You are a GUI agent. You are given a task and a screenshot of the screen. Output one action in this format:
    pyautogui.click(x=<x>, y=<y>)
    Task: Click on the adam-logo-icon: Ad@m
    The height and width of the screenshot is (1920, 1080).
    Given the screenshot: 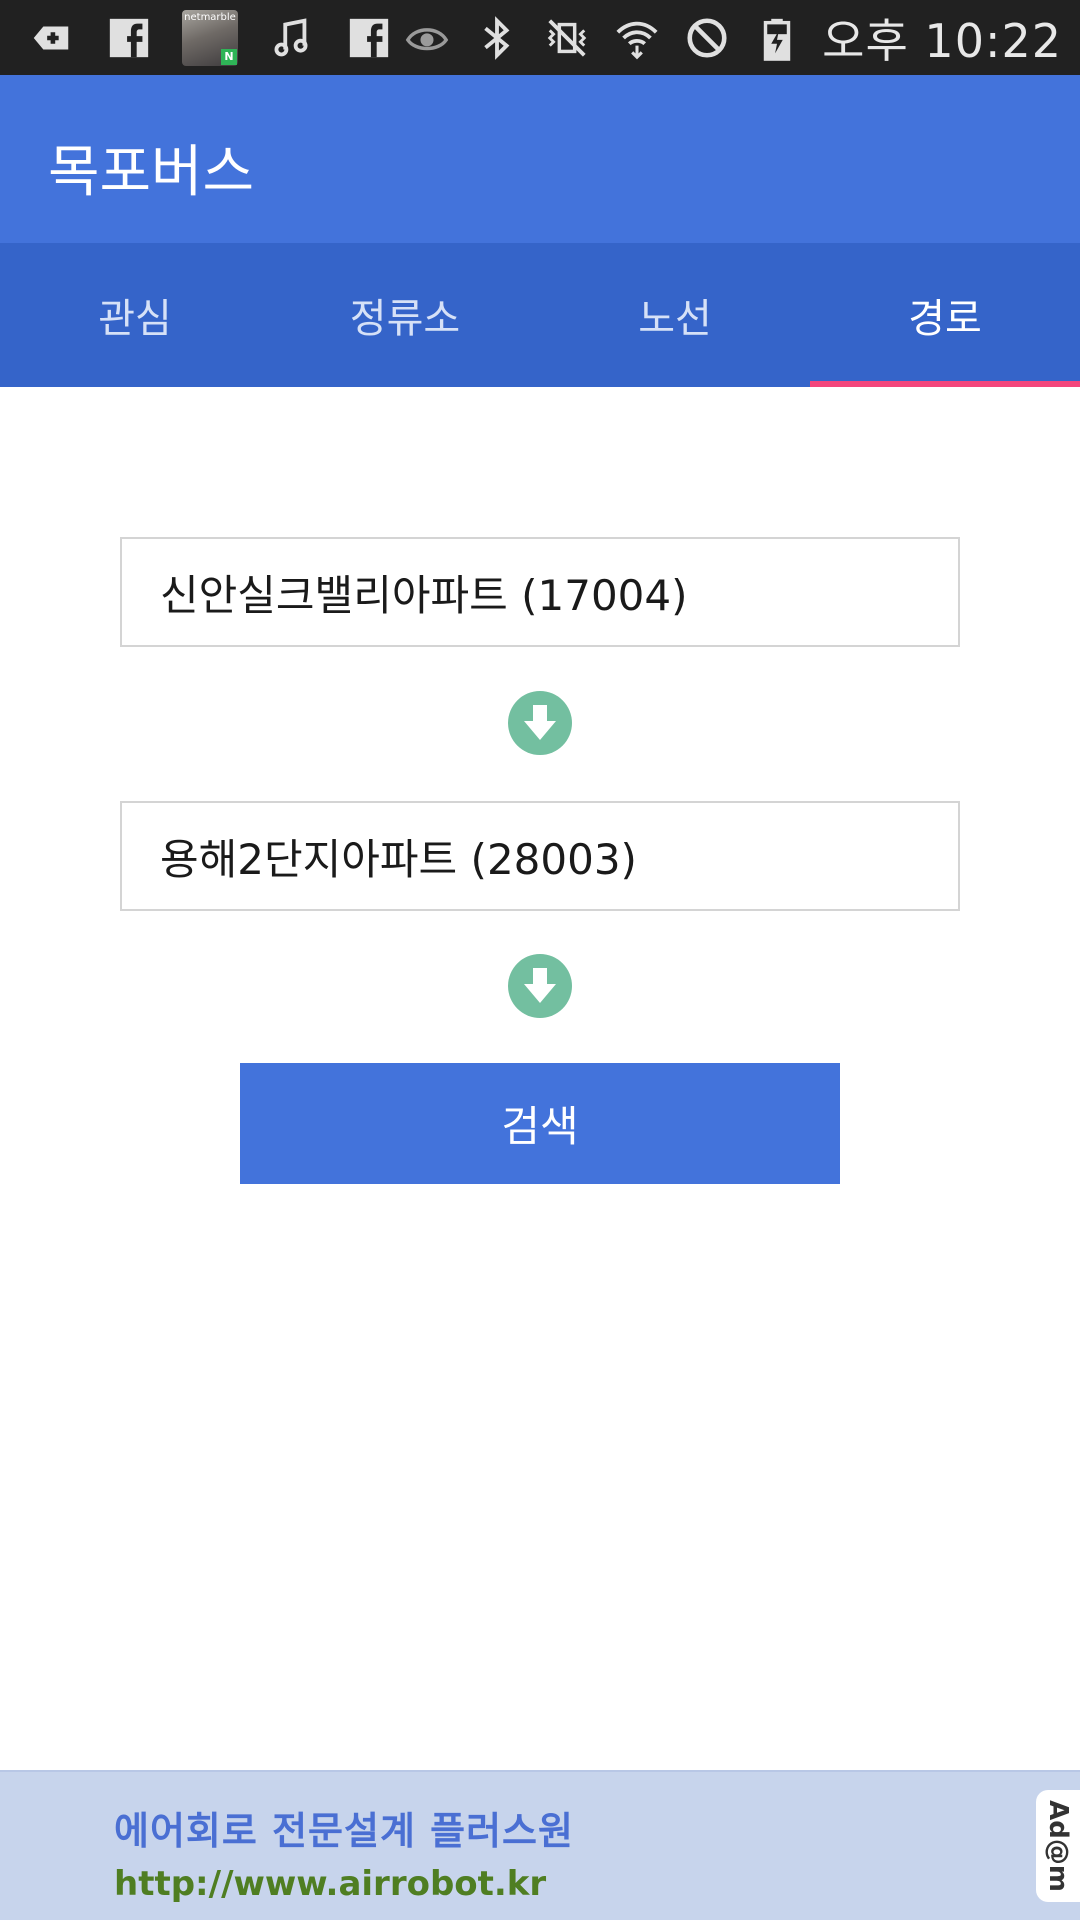 What is the action you would take?
    pyautogui.click(x=1058, y=1846)
    